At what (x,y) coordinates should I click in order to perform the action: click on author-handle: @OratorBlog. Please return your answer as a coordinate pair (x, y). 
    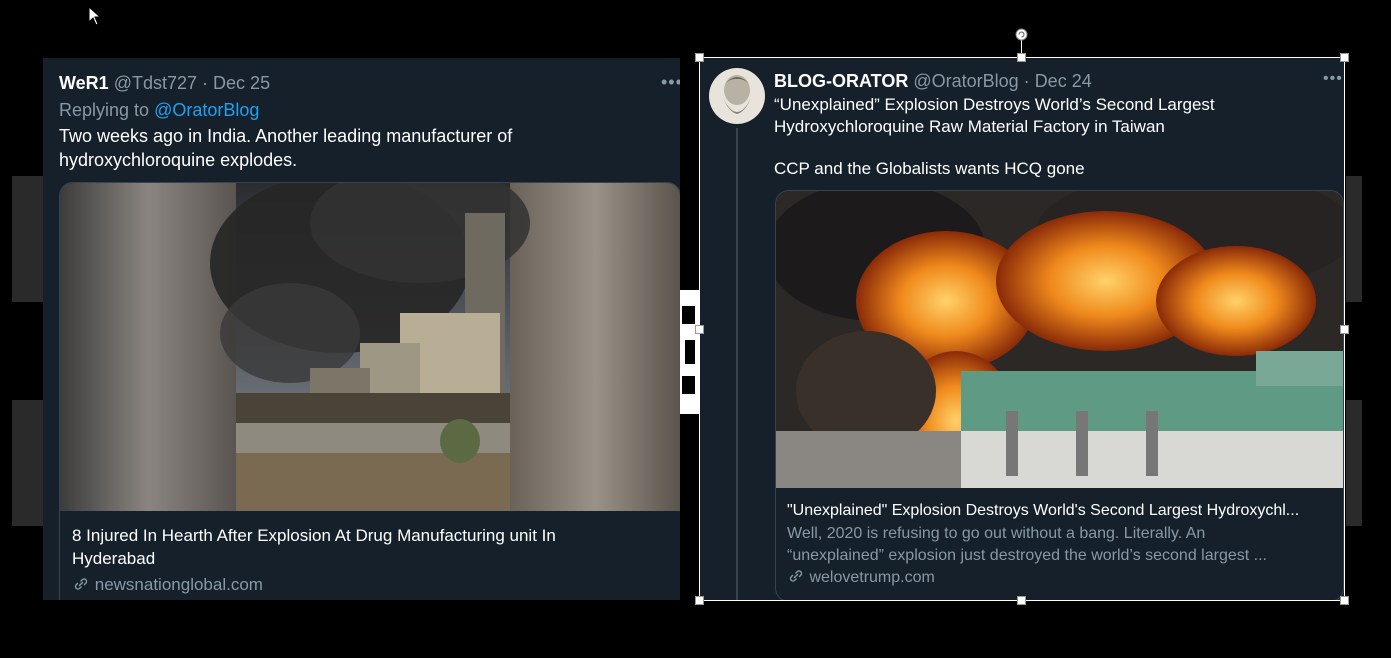
    Looking at the image, I should click on (965, 81).